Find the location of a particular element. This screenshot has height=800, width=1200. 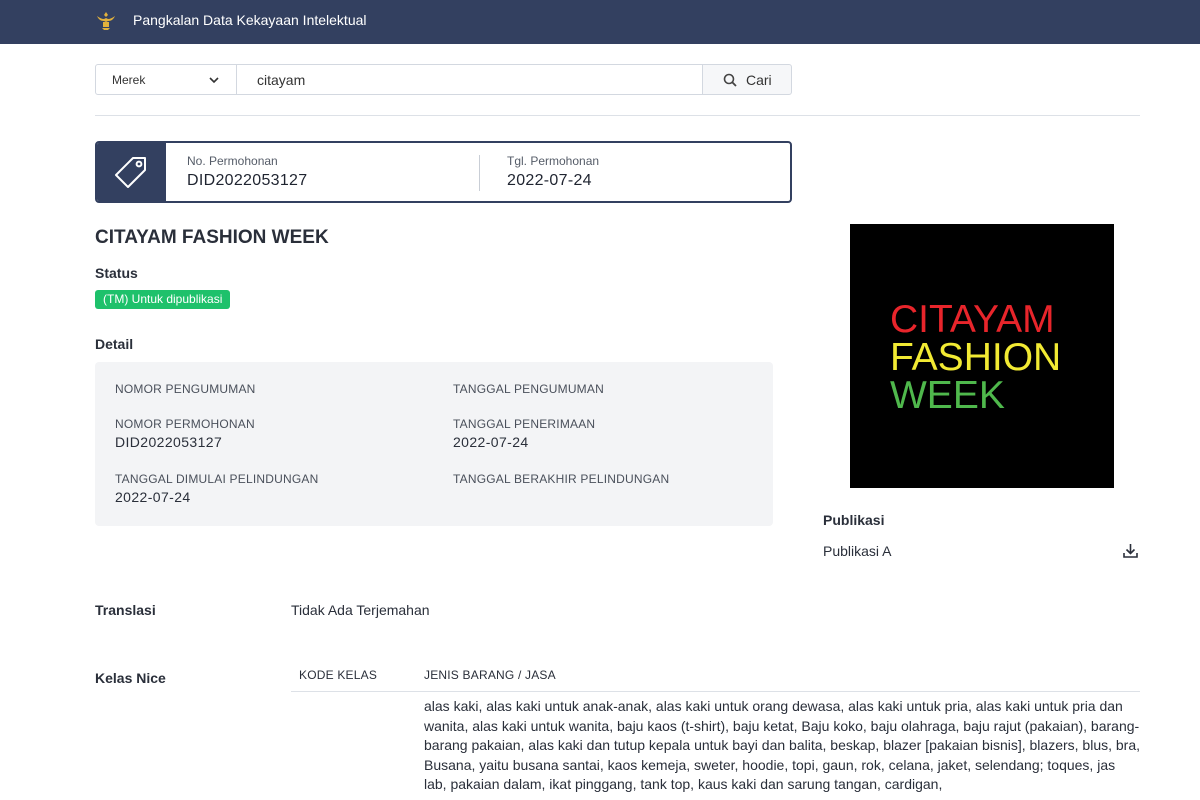

nomor-permohonan-label: NOMOR PERMOHONAN is located at coordinates (185, 424).